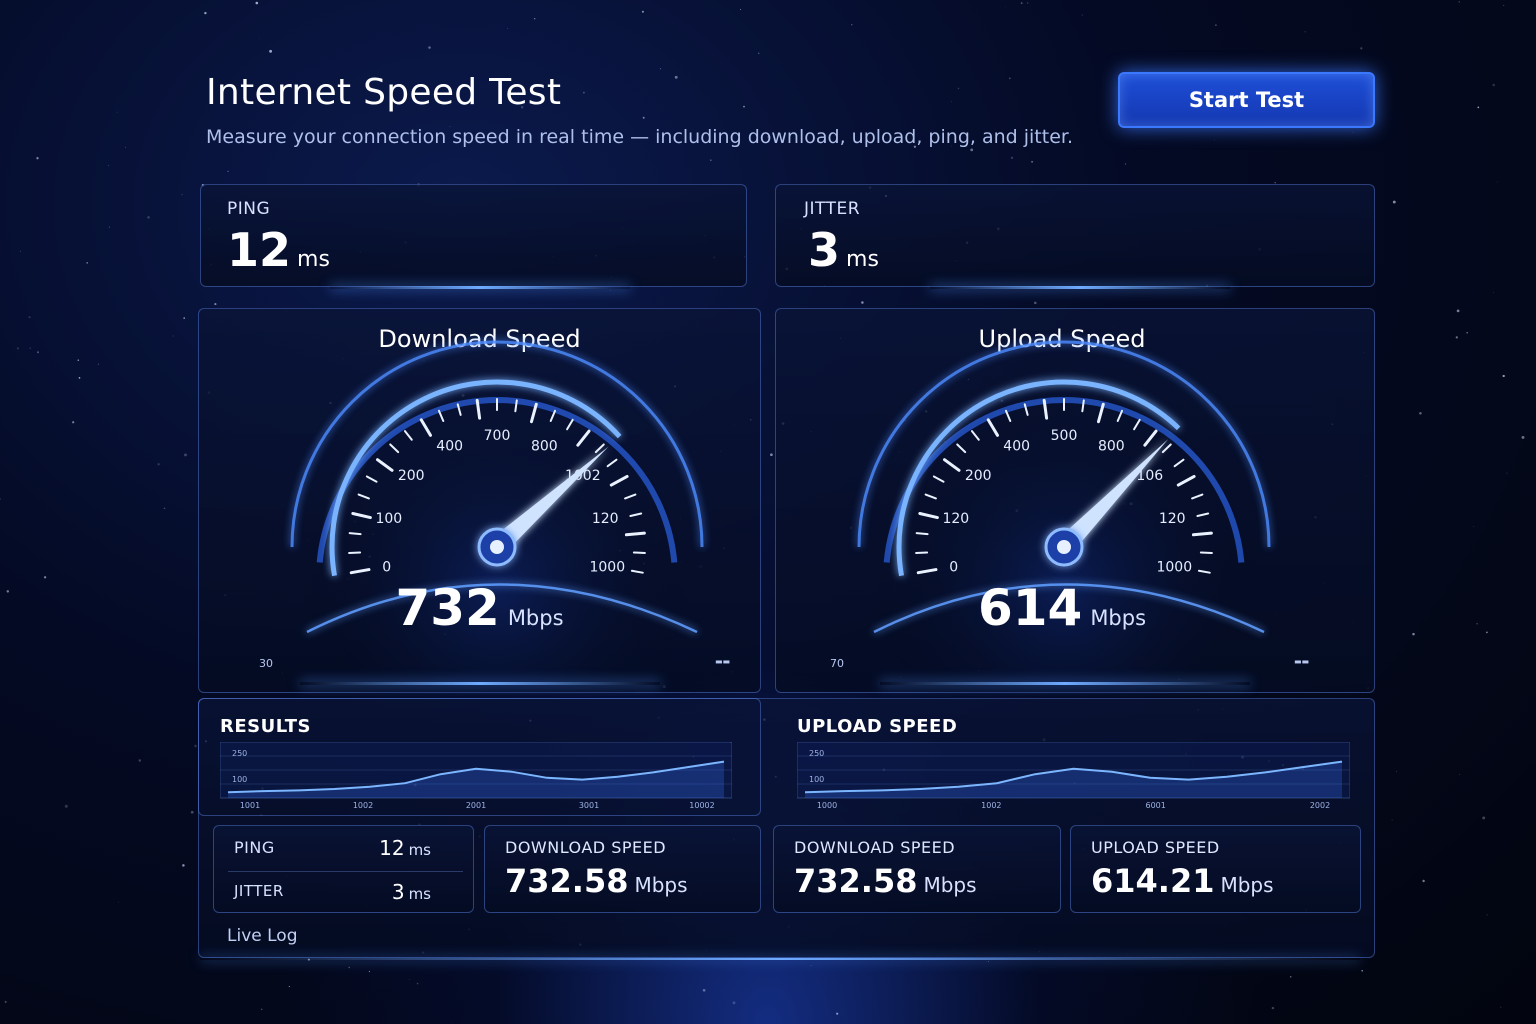  I want to click on gauge-hub-center, so click(497, 547).